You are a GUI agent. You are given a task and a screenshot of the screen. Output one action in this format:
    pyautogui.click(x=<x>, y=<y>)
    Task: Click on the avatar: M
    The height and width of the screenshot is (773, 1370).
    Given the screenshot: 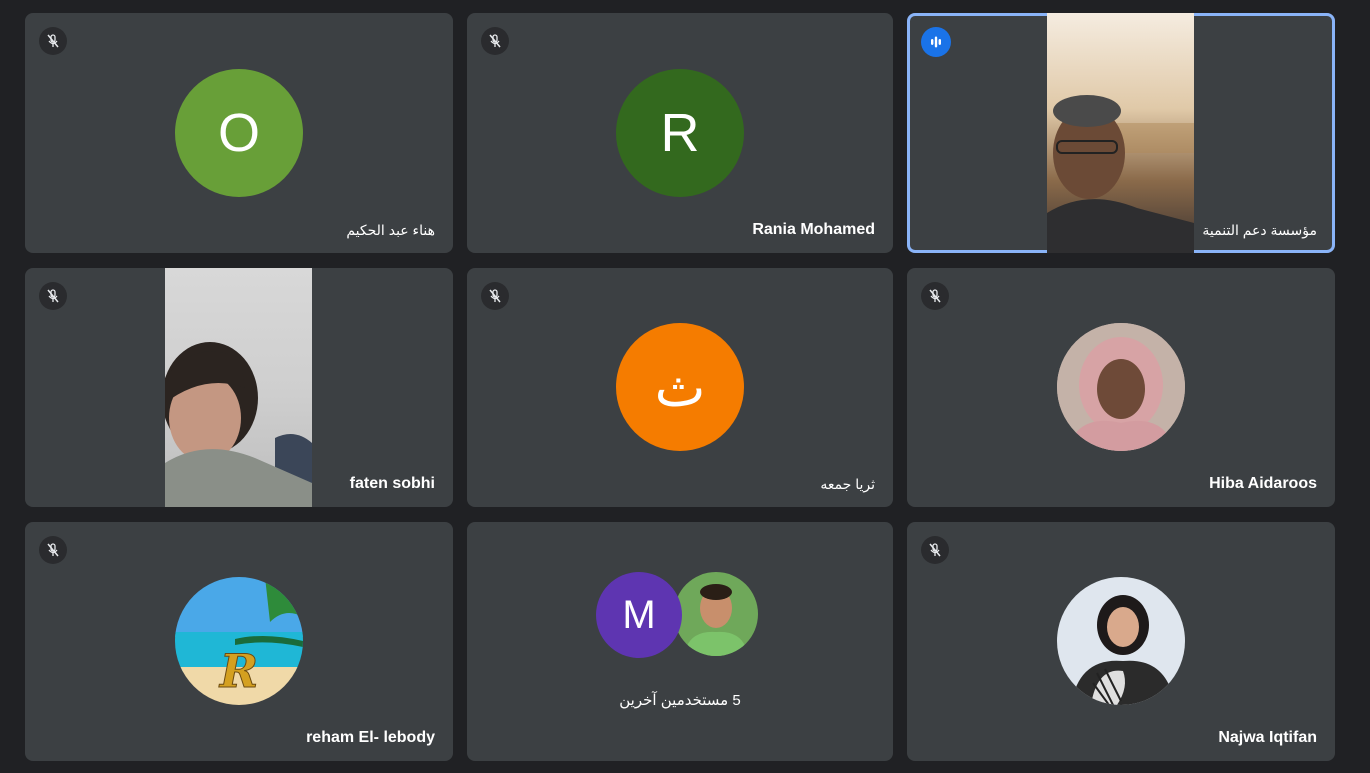 What is the action you would take?
    pyautogui.click(x=639, y=615)
    